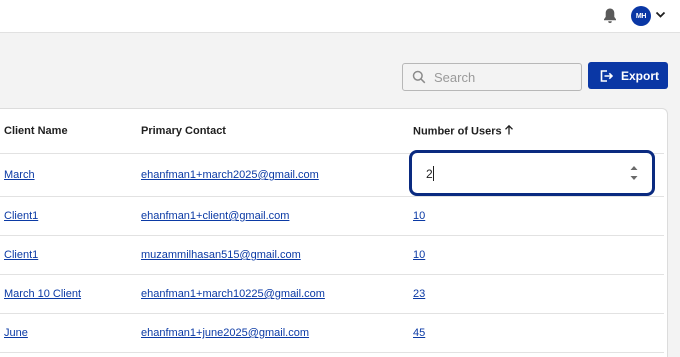 Image resolution: width=680 pixels, height=357 pixels. What do you see at coordinates (640, 75) in the screenshot?
I see `export-button-label: Export` at bounding box center [640, 75].